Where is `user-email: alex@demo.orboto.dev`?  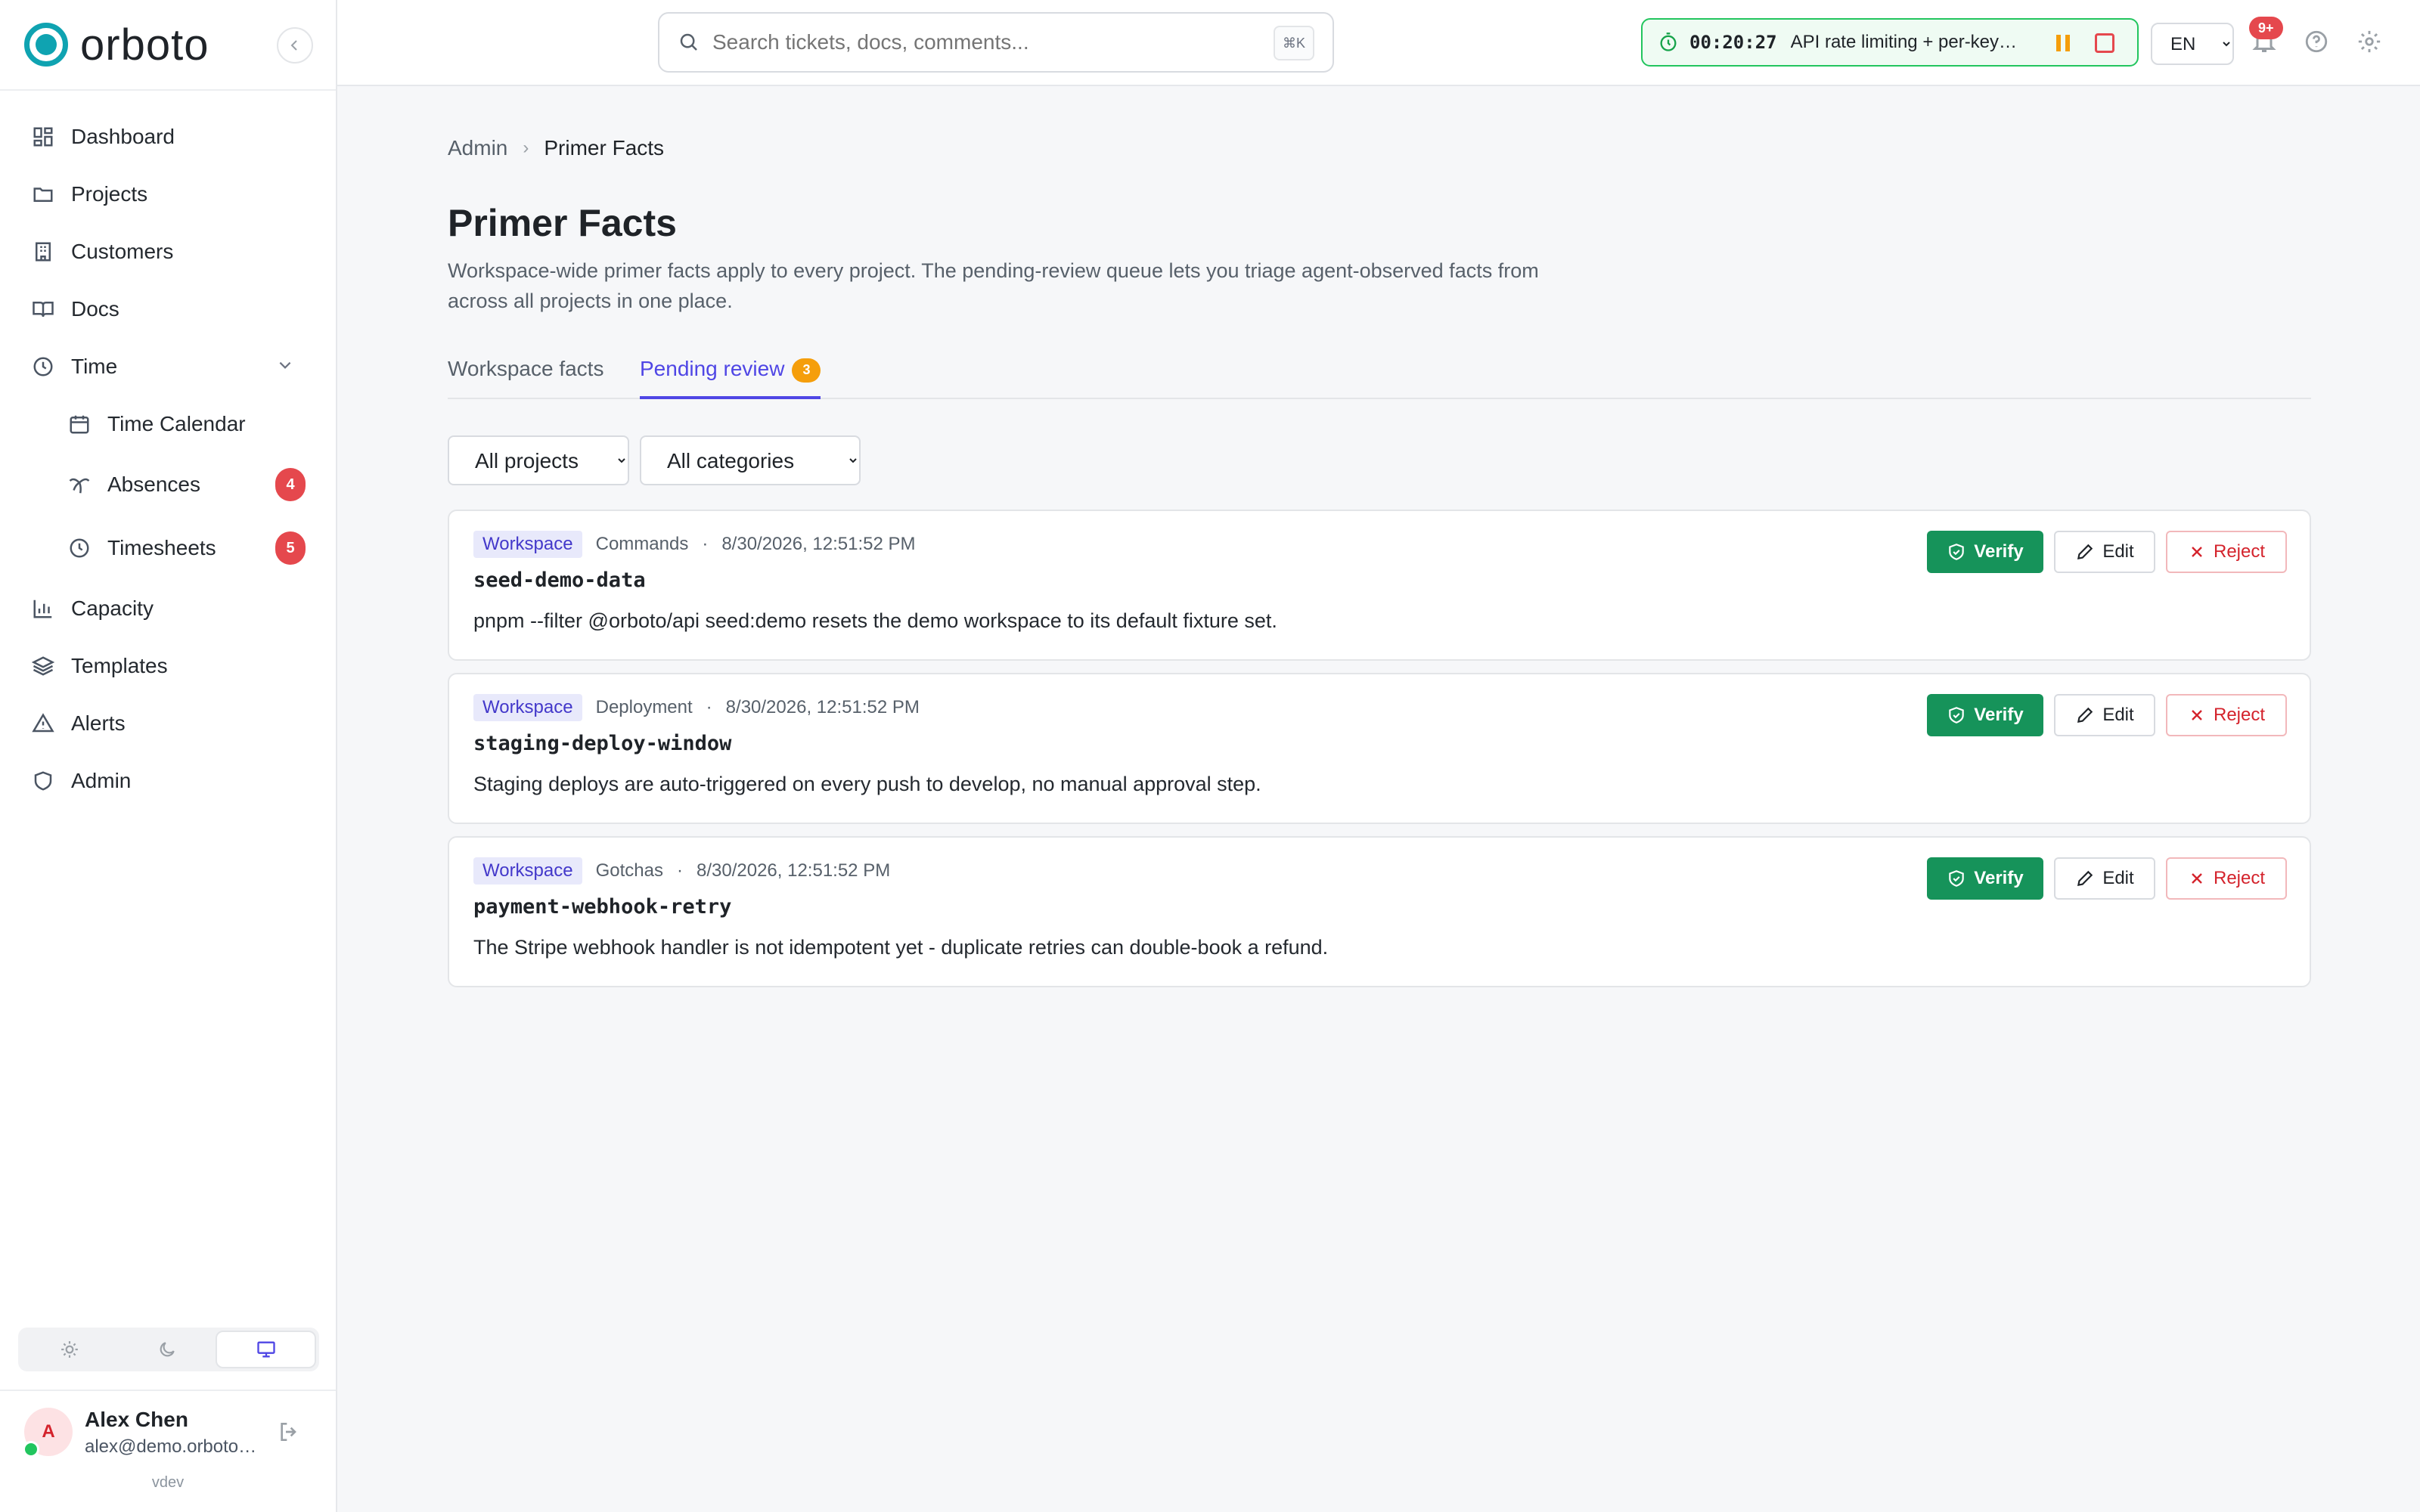 user-email: alex@demo.orboto.dev is located at coordinates (172, 1446).